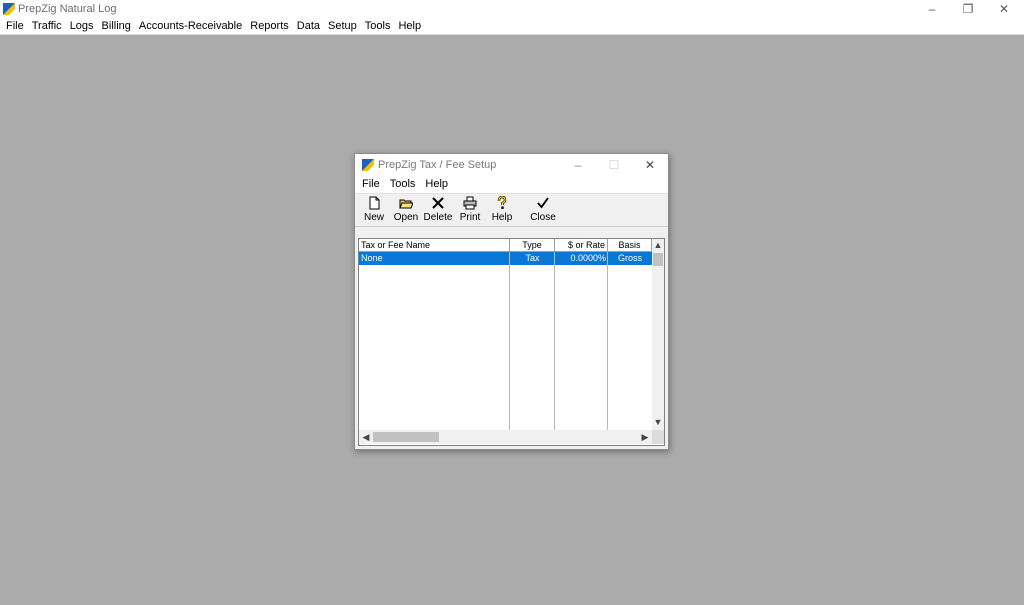 This screenshot has height=605, width=1024. What do you see at coordinates (406, 210) in the screenshot?
I see `open-button: Open` at bounding box center [406, 210].